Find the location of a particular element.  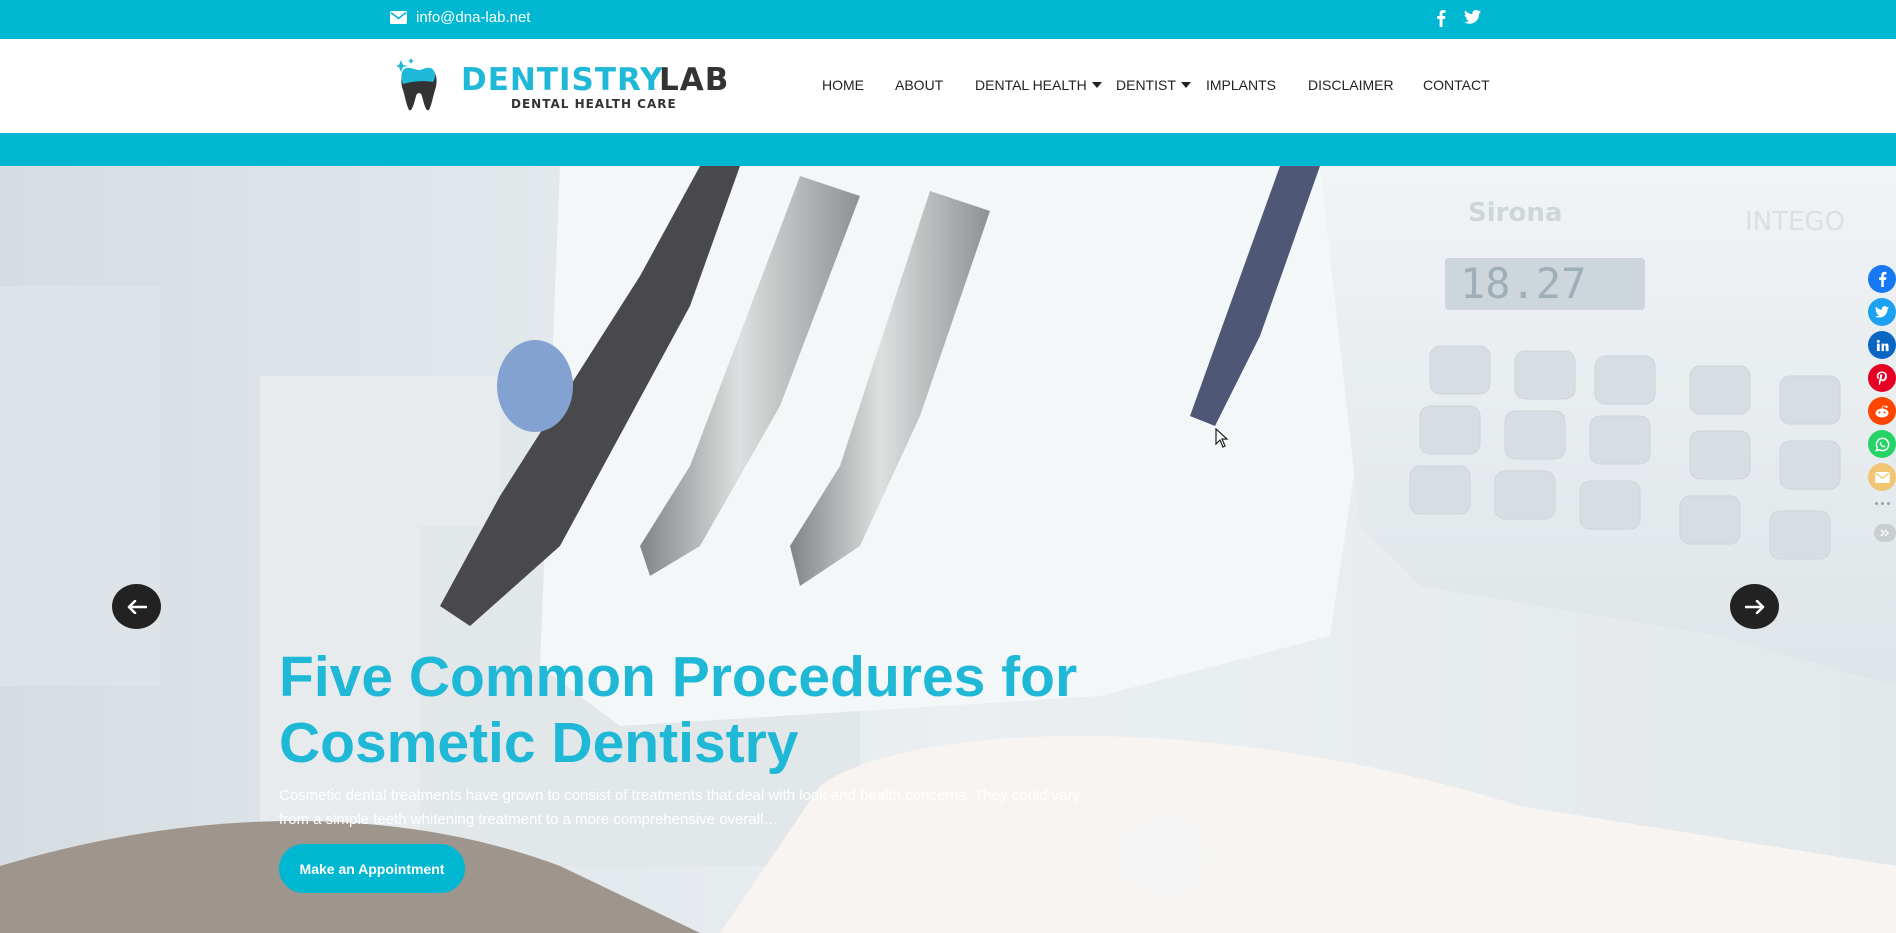

arrow-left-icon is located at coordinates (137, 606).